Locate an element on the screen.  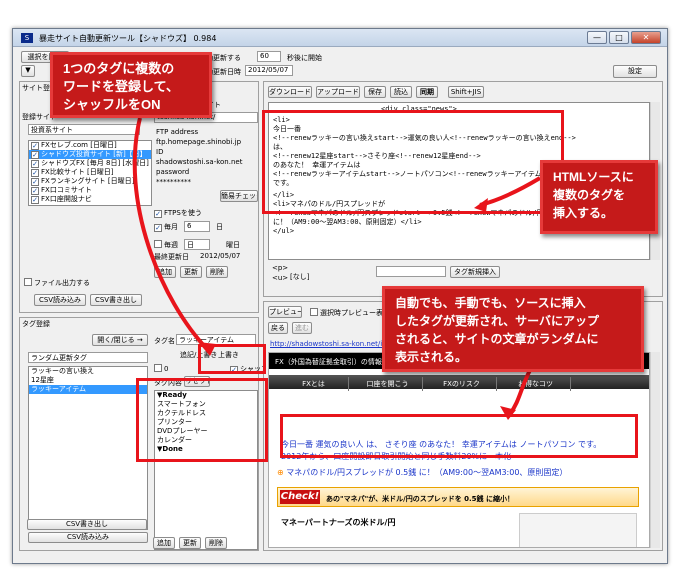
arrow-to-html-icon is located at coordinates (510, 191).